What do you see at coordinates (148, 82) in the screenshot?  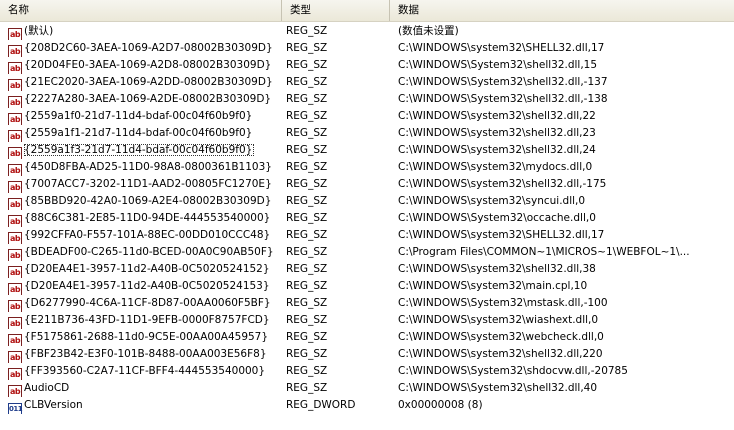 I see `value-name-text: {21EC2020-3AEA-1069-A2DD-08002B30309D}` at bounding box center [148, 82].